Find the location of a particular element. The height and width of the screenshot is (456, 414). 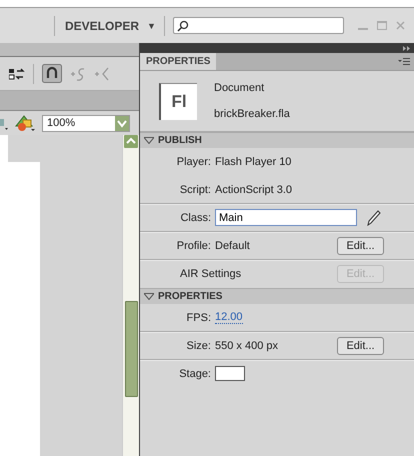

dropdown-icon is located at coordinates (122, 123).